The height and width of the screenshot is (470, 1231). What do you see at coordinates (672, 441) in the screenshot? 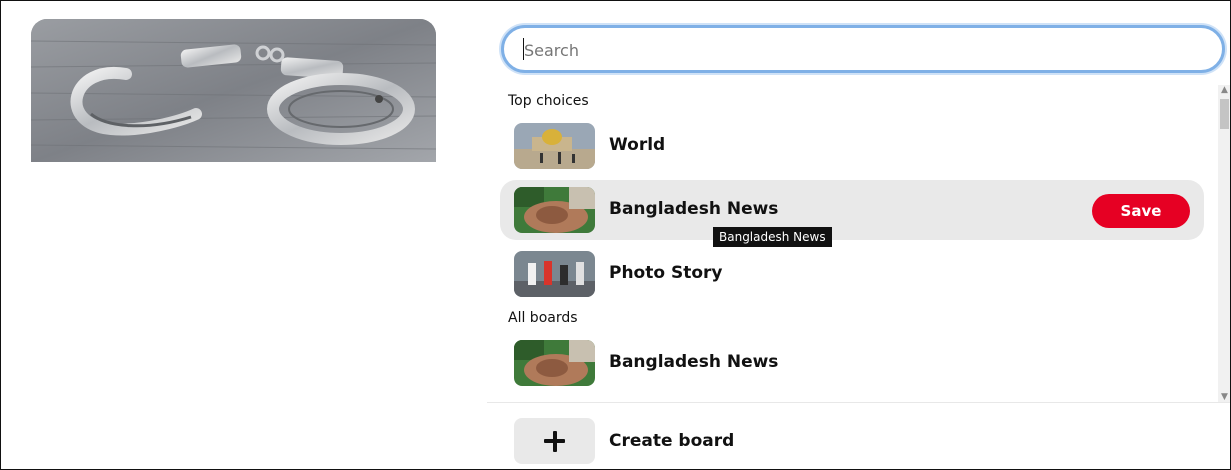
I see `create-board-label: Create board` at bounding box center [672, 441].